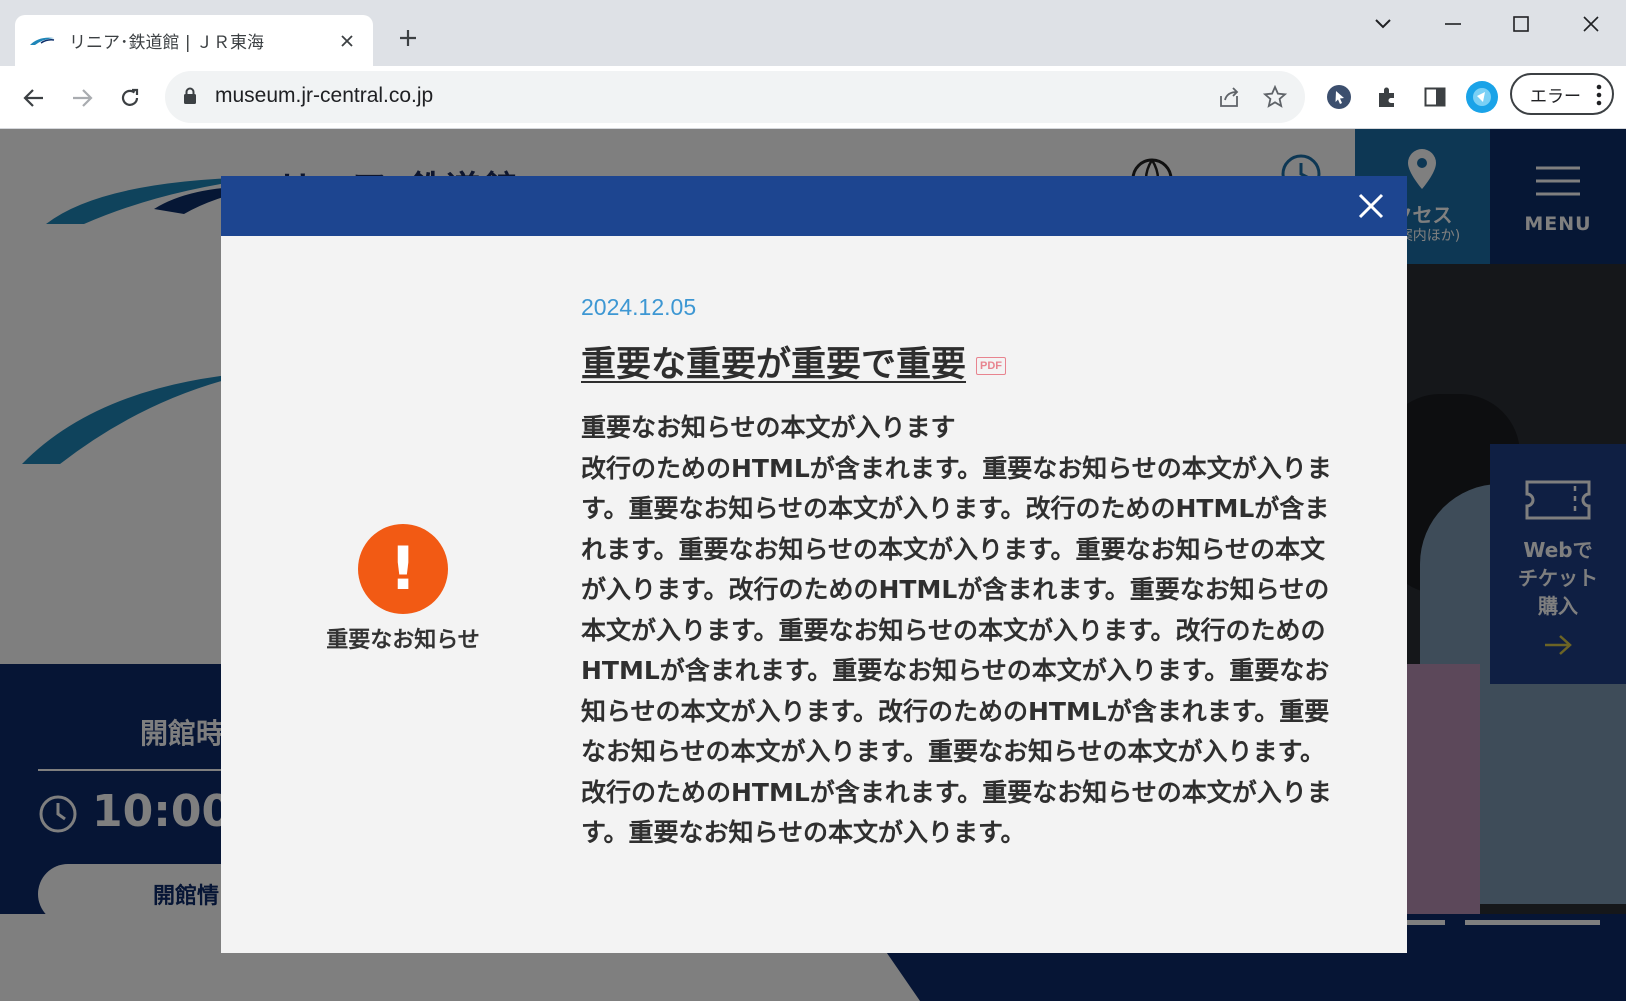 The image size is (1626, 1001). What do you see at coordinates (1435, 97) in the screenshot?
I see `side-panel-icon` at bounding box center [1435, 97].